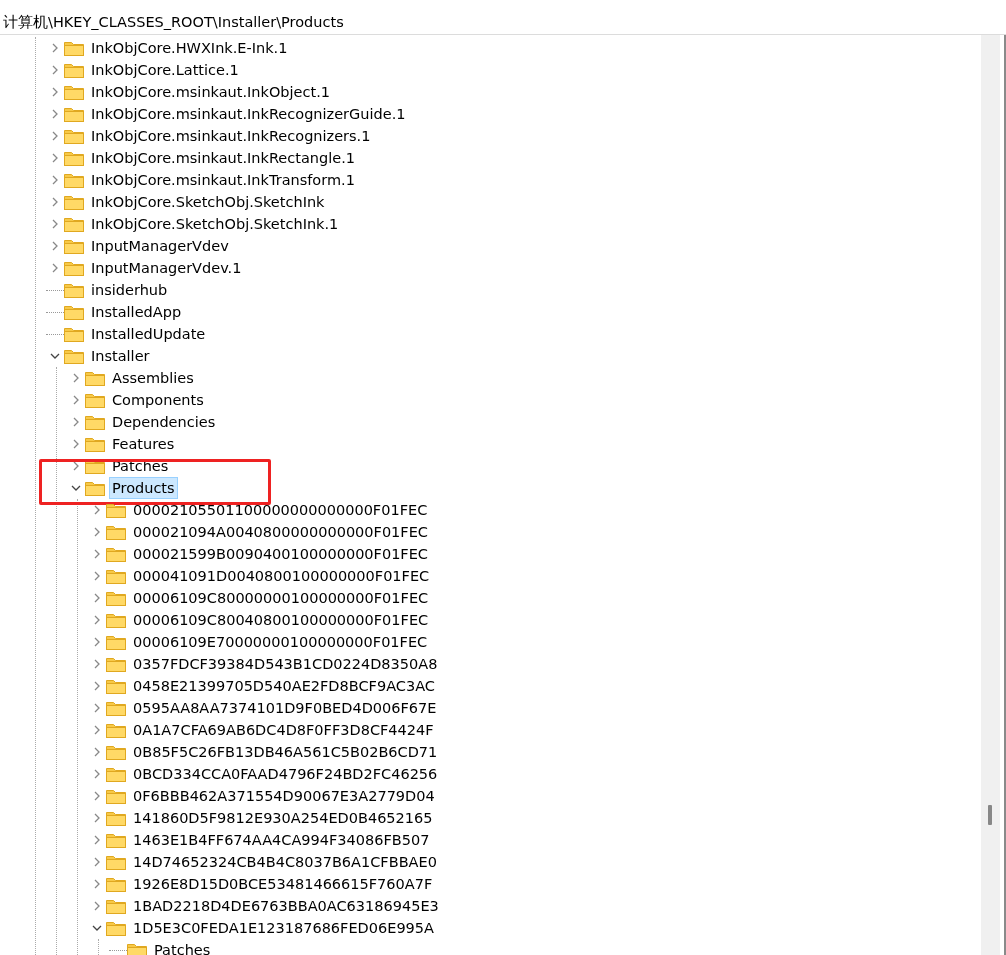  Describe the element at coordinates (143, 444) in the screenshot. I see `tree-item: Features` at that location.